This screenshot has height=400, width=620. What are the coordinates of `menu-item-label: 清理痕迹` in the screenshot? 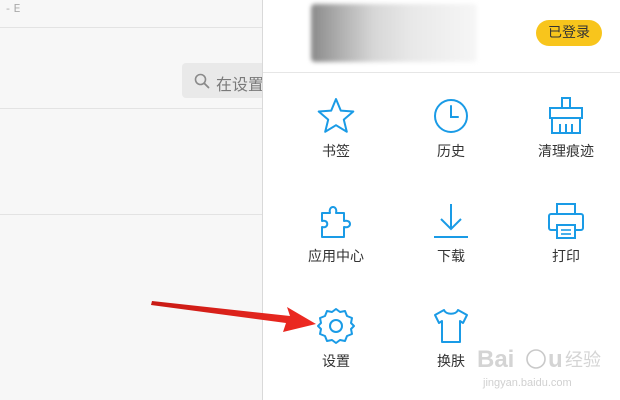 It's located at (566, 152).